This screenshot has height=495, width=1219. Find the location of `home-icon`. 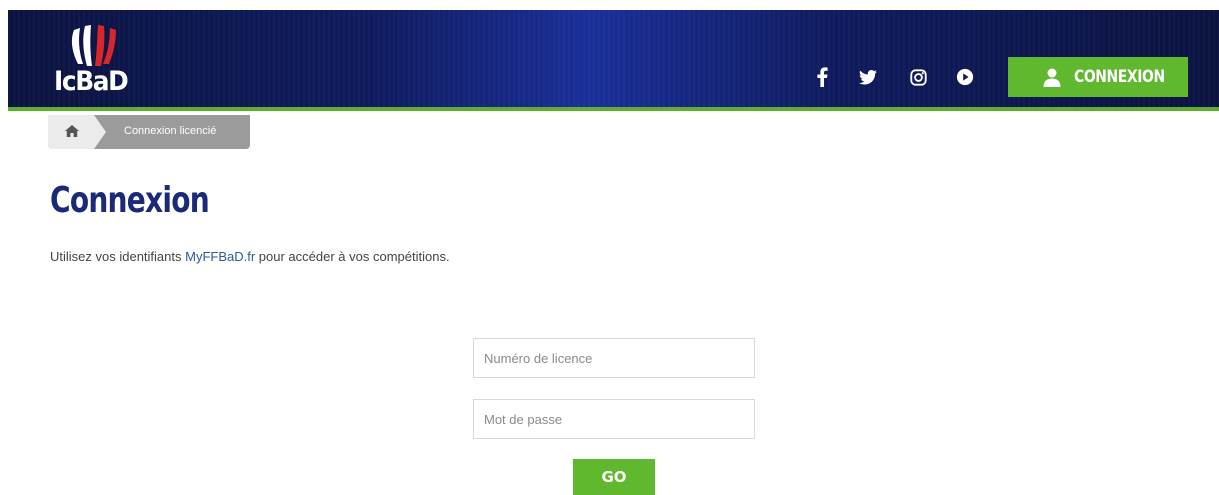

home-icon is located at coordinates (72, 131).